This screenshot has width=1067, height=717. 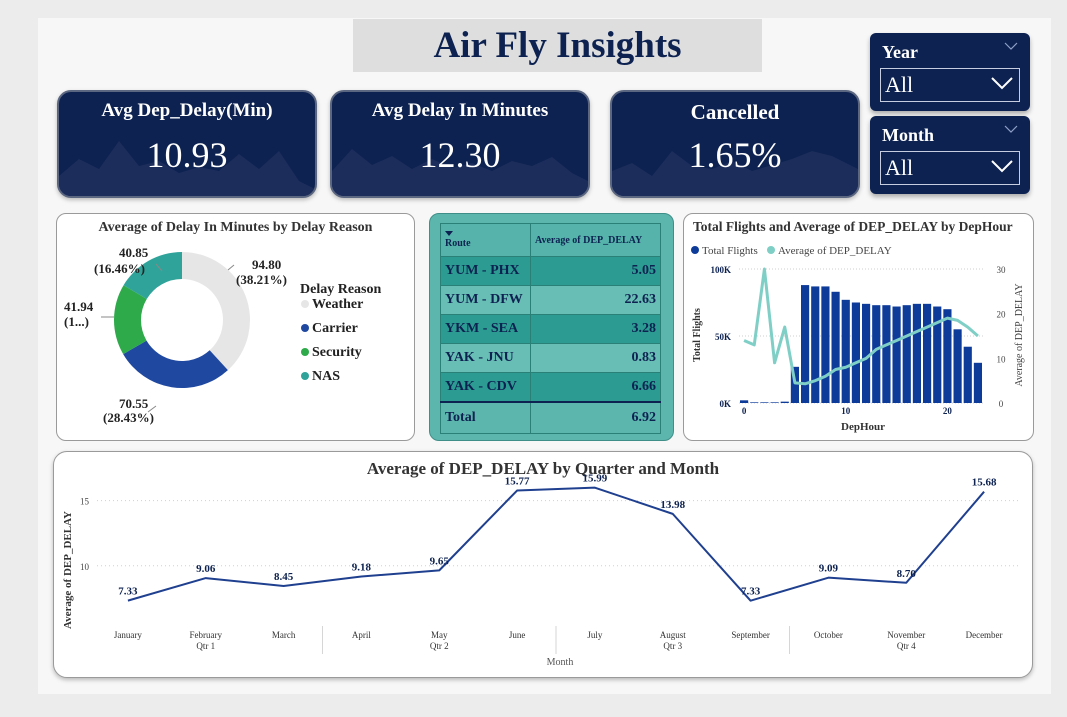 I want to click on line-x-tick-august: August, so click(x=673, y=635).